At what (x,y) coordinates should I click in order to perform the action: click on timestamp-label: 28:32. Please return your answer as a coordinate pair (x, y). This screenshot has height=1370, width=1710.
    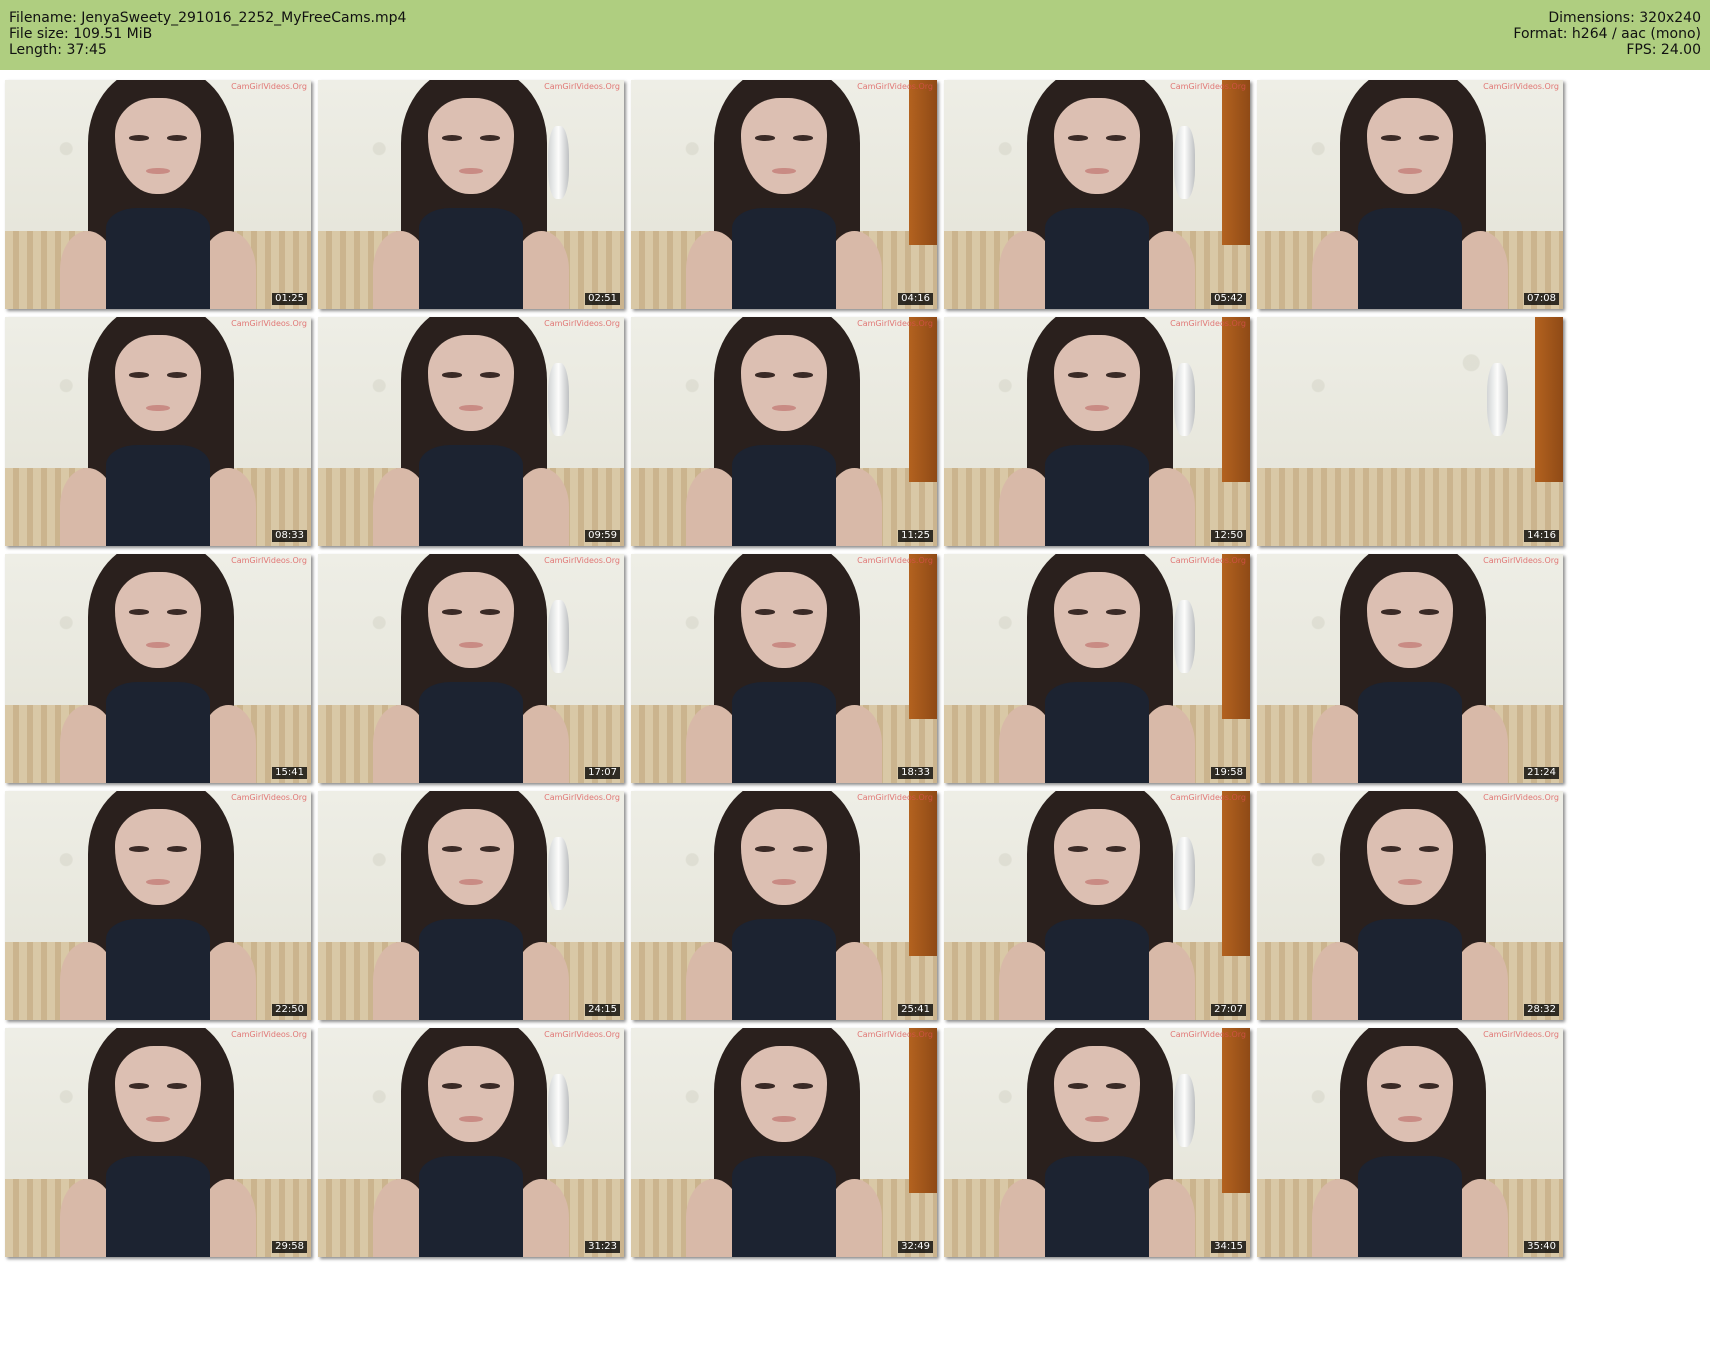
    Looking at the image, I should click on (1541, 1010).